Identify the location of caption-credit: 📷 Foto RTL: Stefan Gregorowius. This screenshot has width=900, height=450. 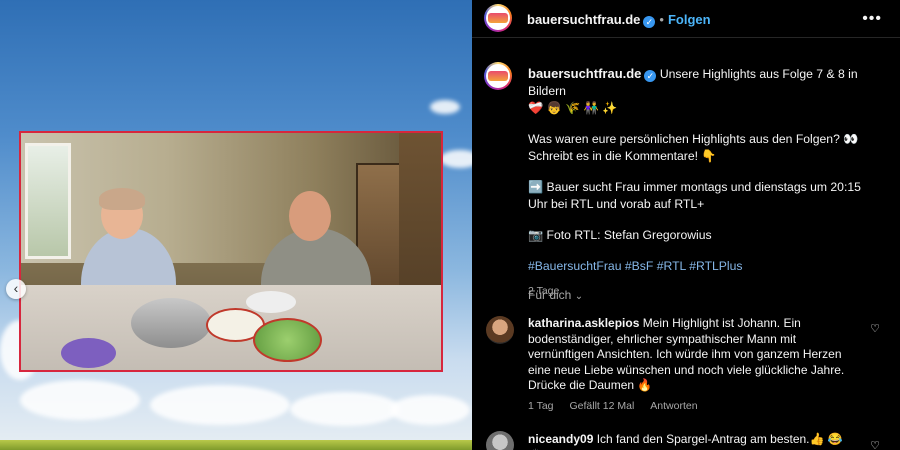
(620, 235).